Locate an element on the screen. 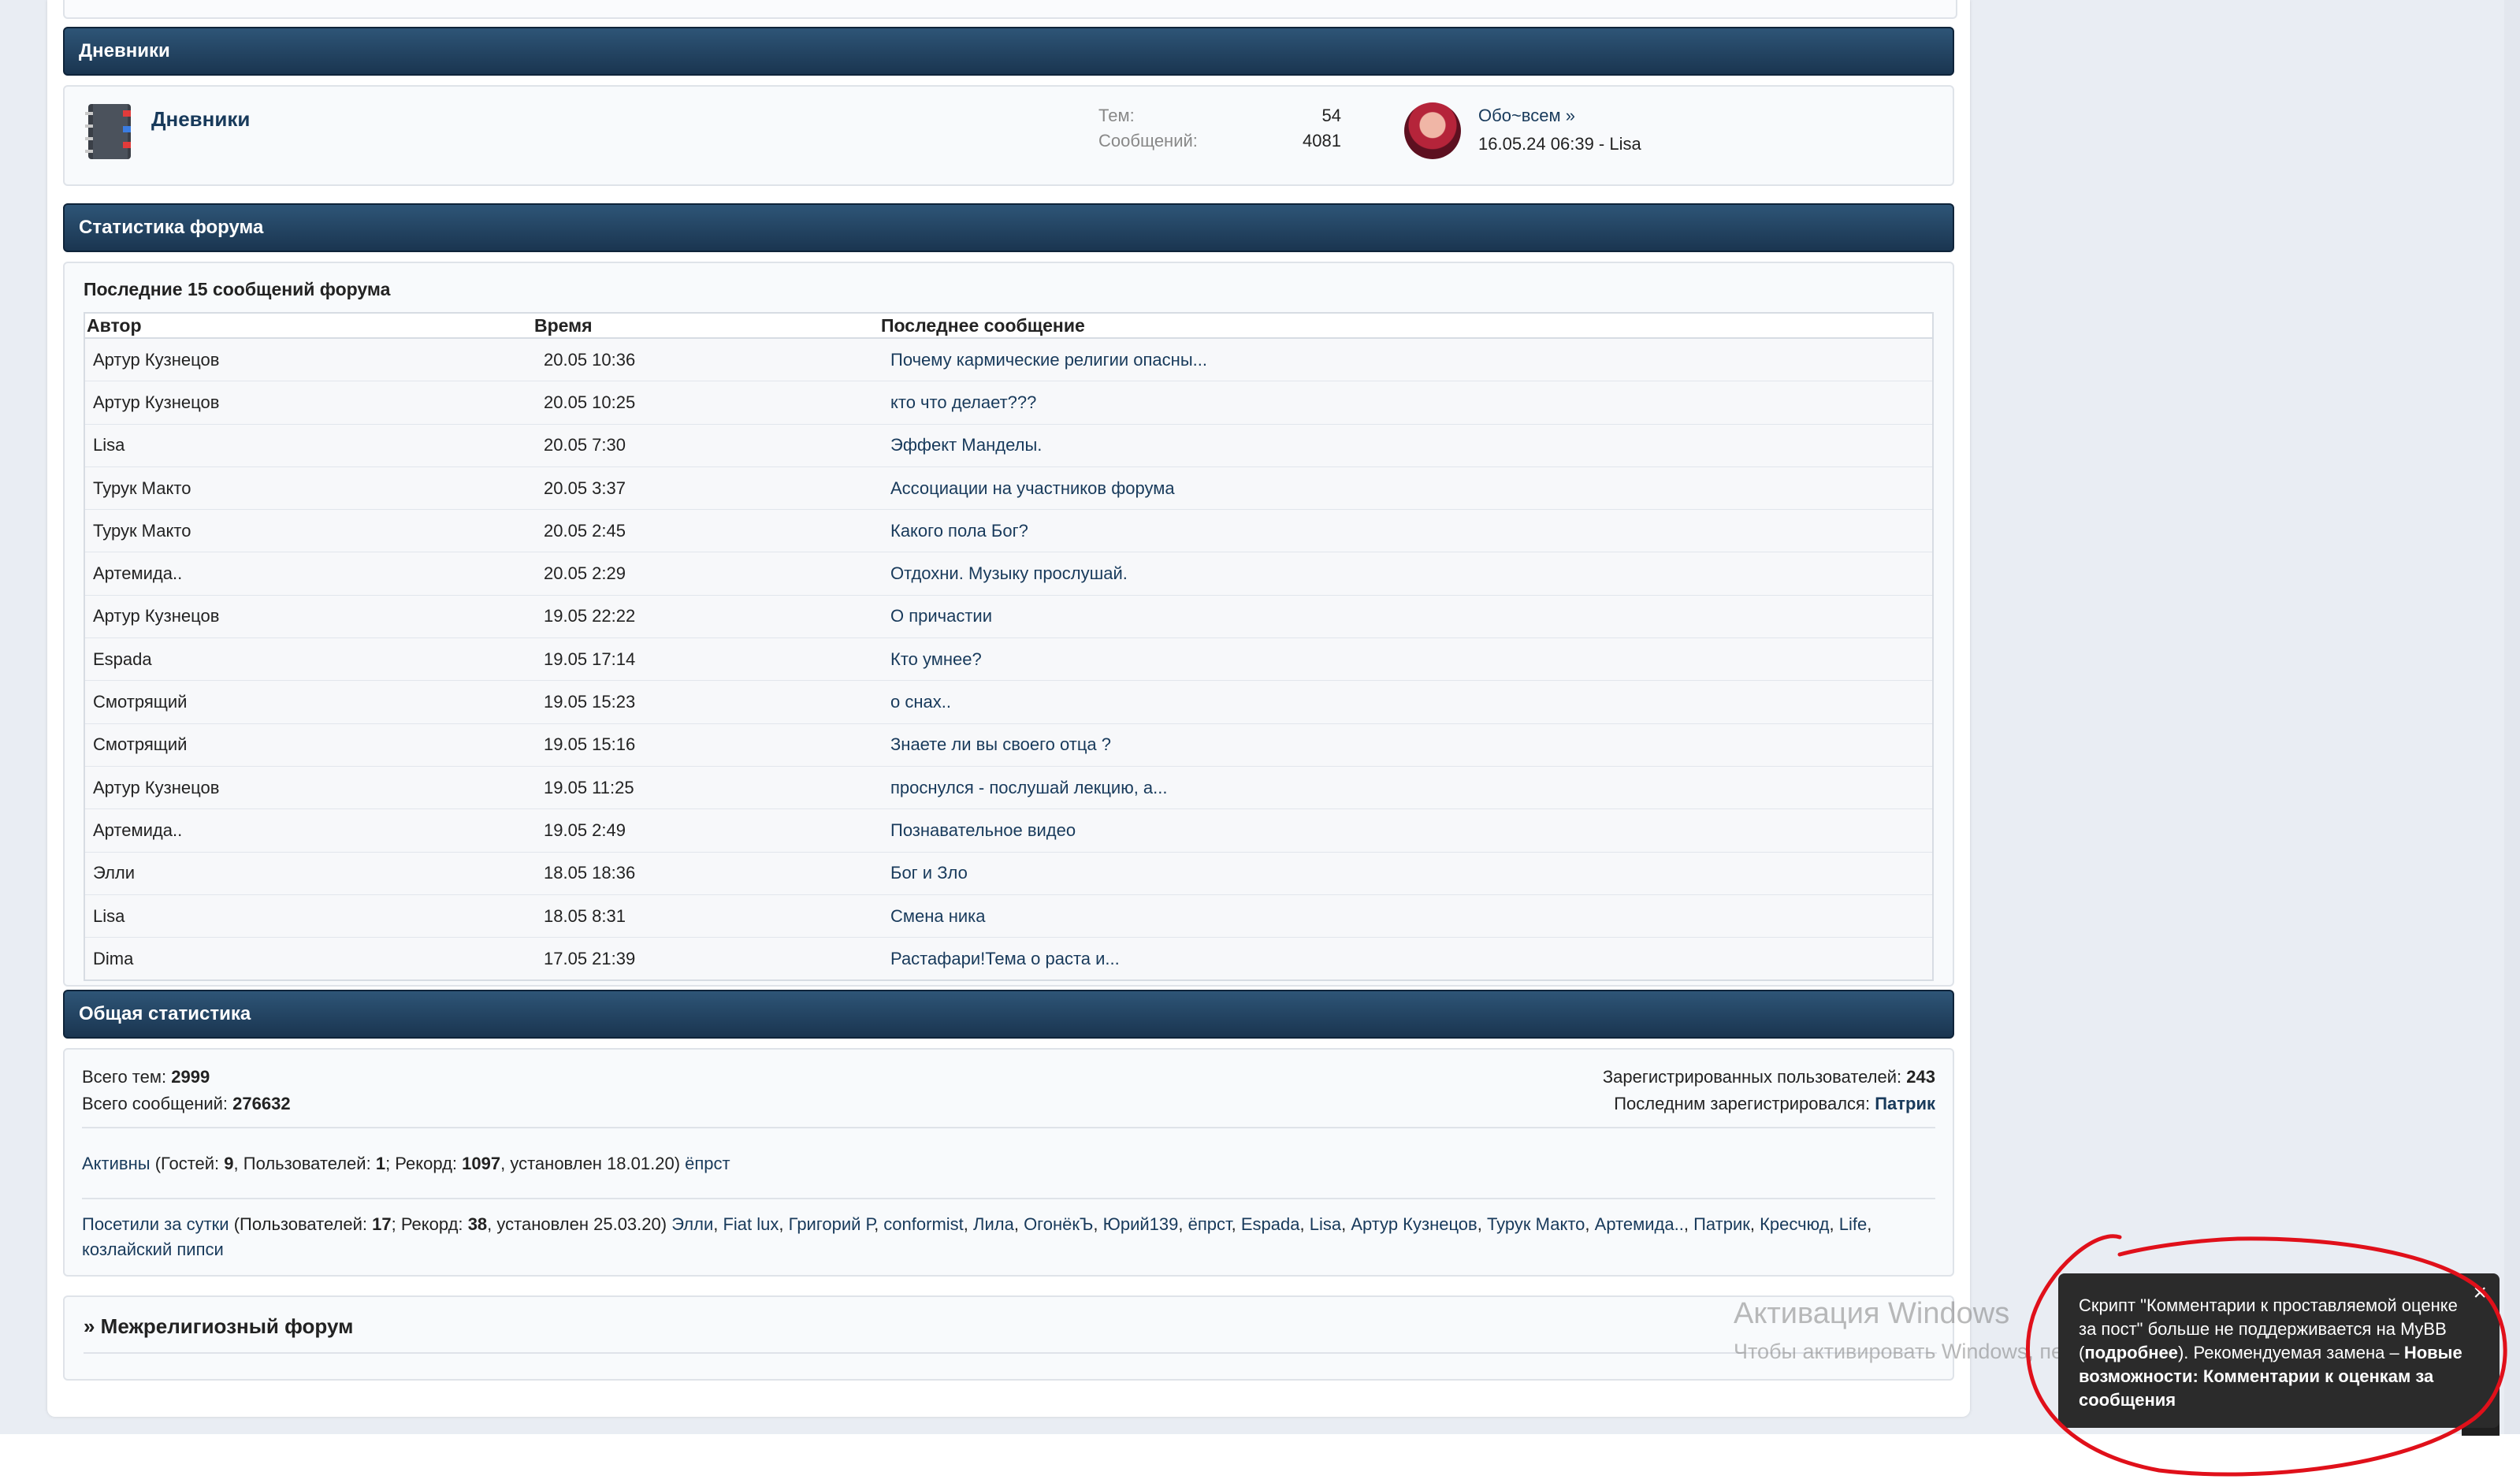 The width and height of the screenshot is (2520, 1483). row-last-post-link: Кто умнее? is located at coordinates (1406, 659).